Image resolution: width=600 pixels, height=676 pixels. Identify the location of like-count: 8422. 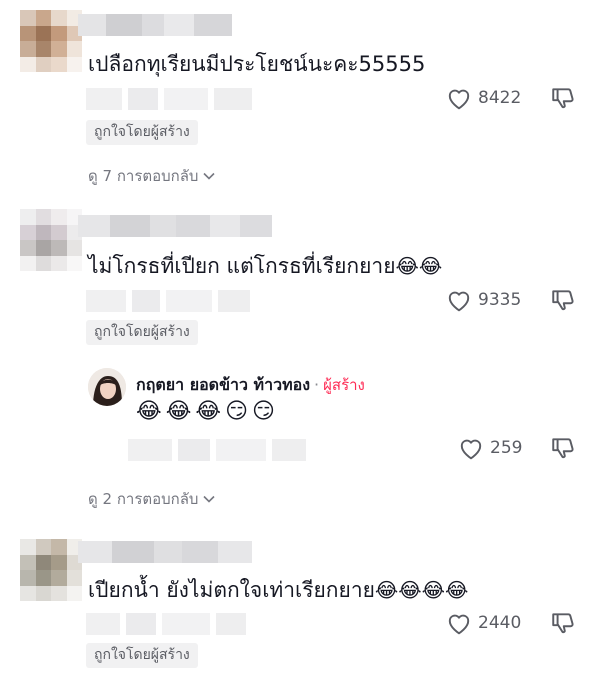
(500, 98).